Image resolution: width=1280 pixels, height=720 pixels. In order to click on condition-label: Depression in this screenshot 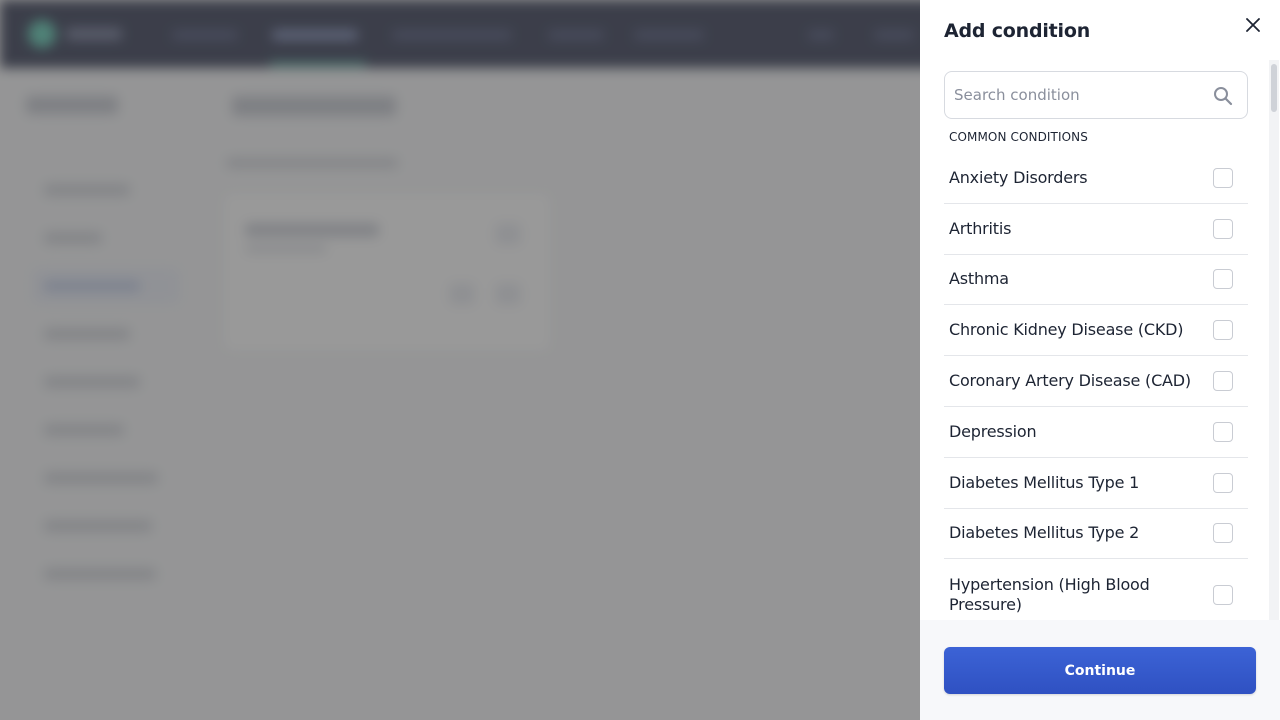, I will do `click(993, 431)`.